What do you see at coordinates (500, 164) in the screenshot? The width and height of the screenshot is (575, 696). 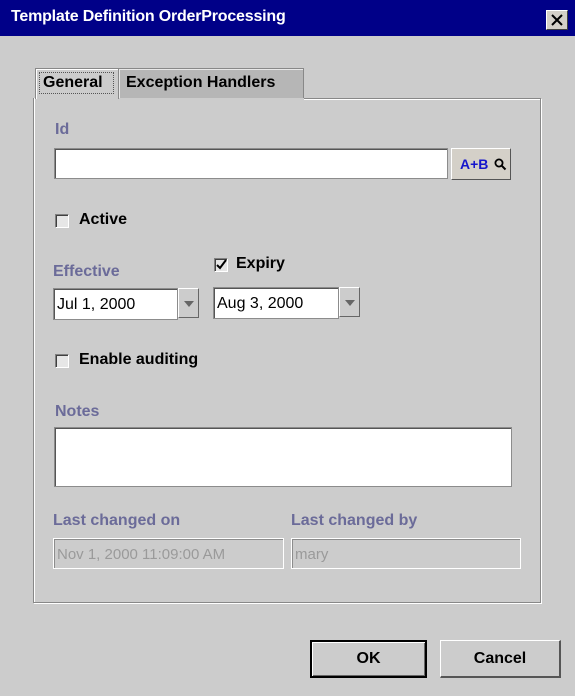 I see `magnifier-icon` at bounding box center [500, 164].